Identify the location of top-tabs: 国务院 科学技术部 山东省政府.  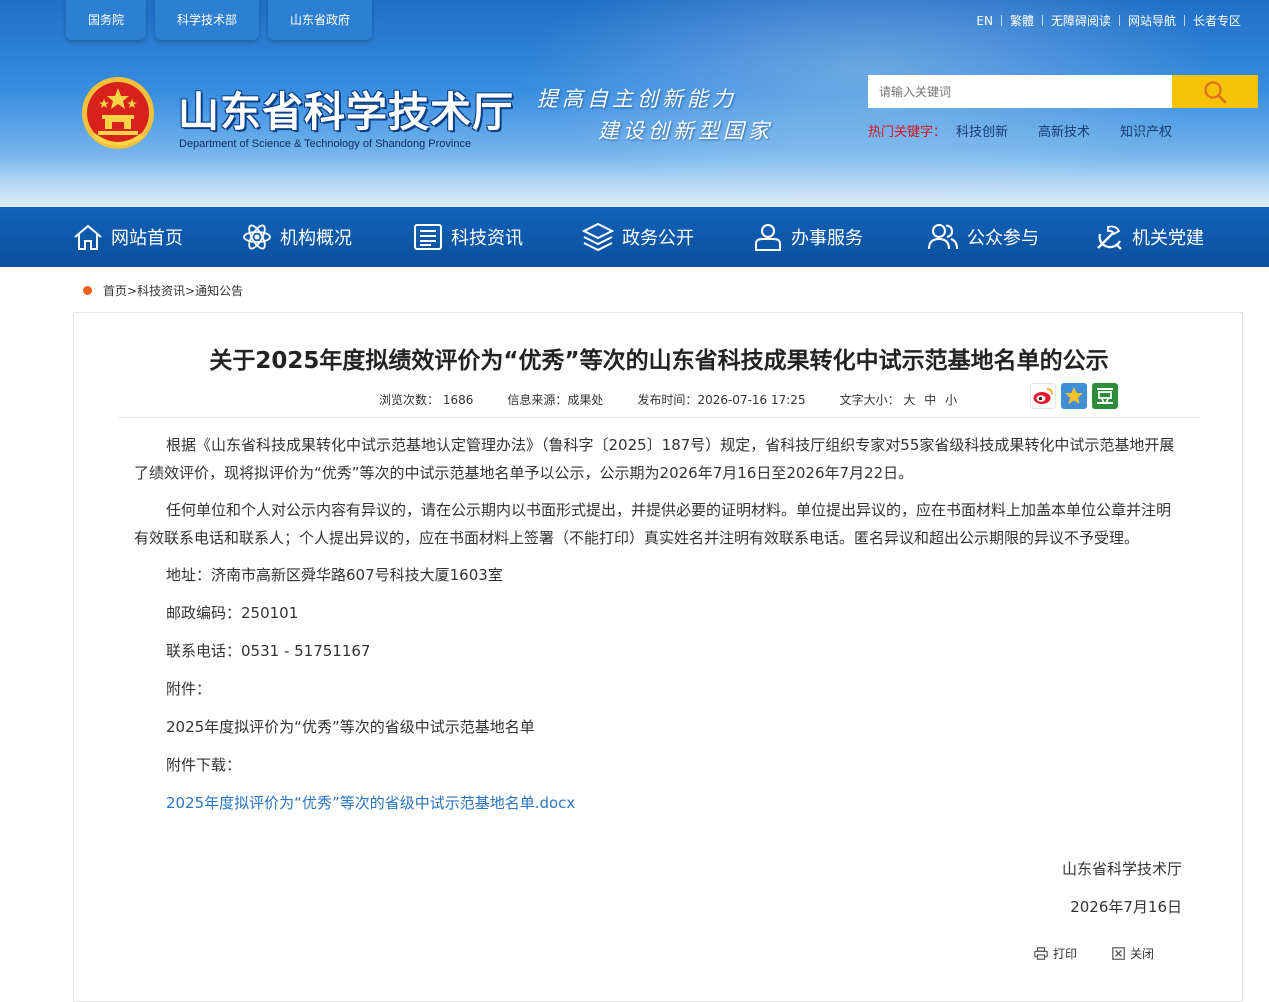
(219, 20).